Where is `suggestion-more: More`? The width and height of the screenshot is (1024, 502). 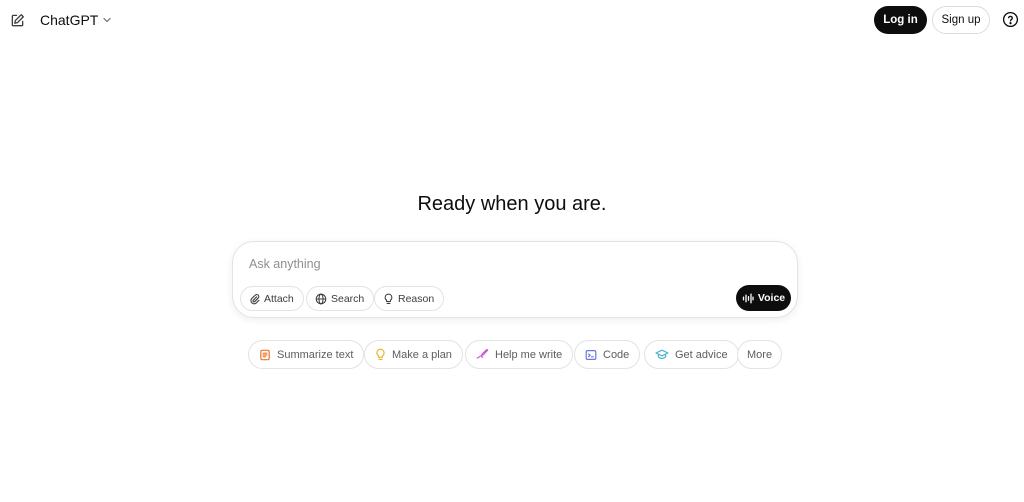 suggestion-more: More is located at coordinates (760, 354).